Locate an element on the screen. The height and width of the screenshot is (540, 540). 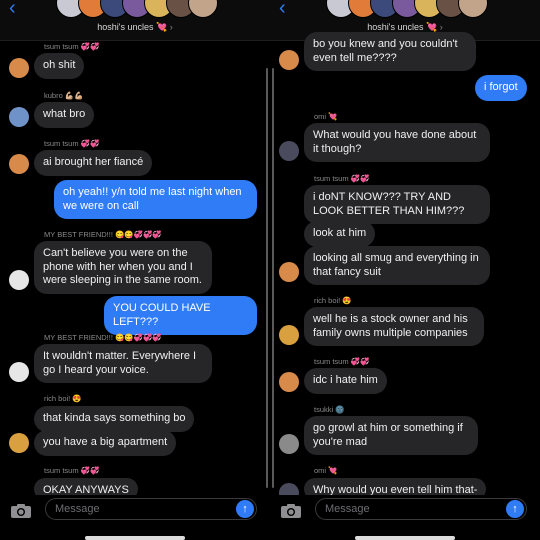
message-bubble-outgoing: i forgot is located at coordinates (501, 88).